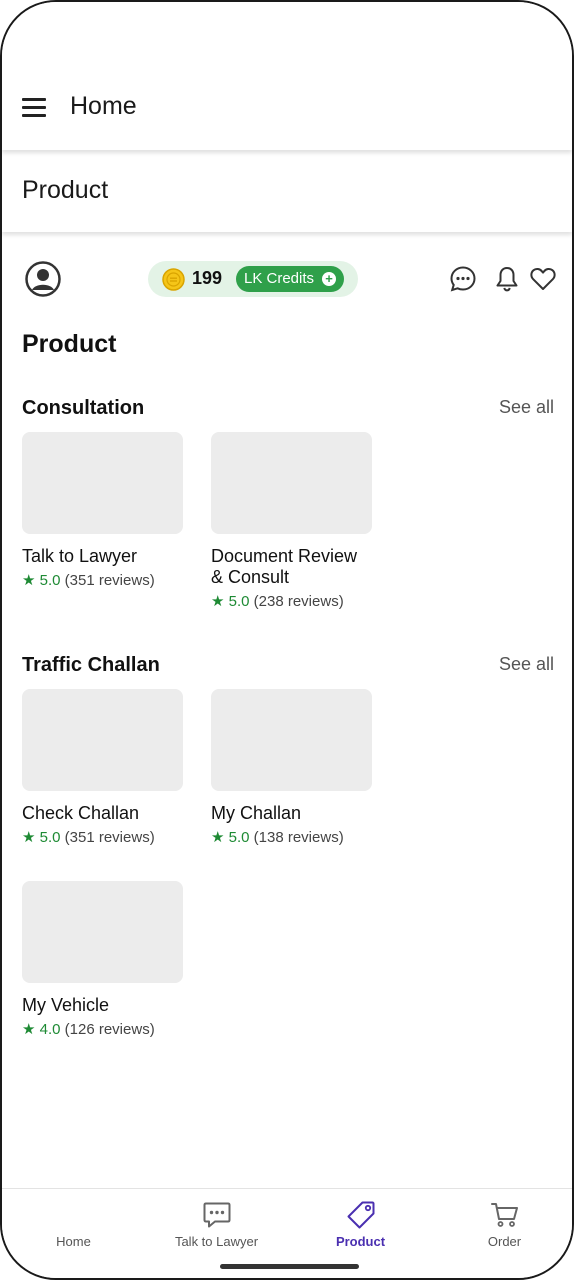  Describe the element at coordinates (463, 279) in the screenshot. I see `chat-bubble-icon` at that location.